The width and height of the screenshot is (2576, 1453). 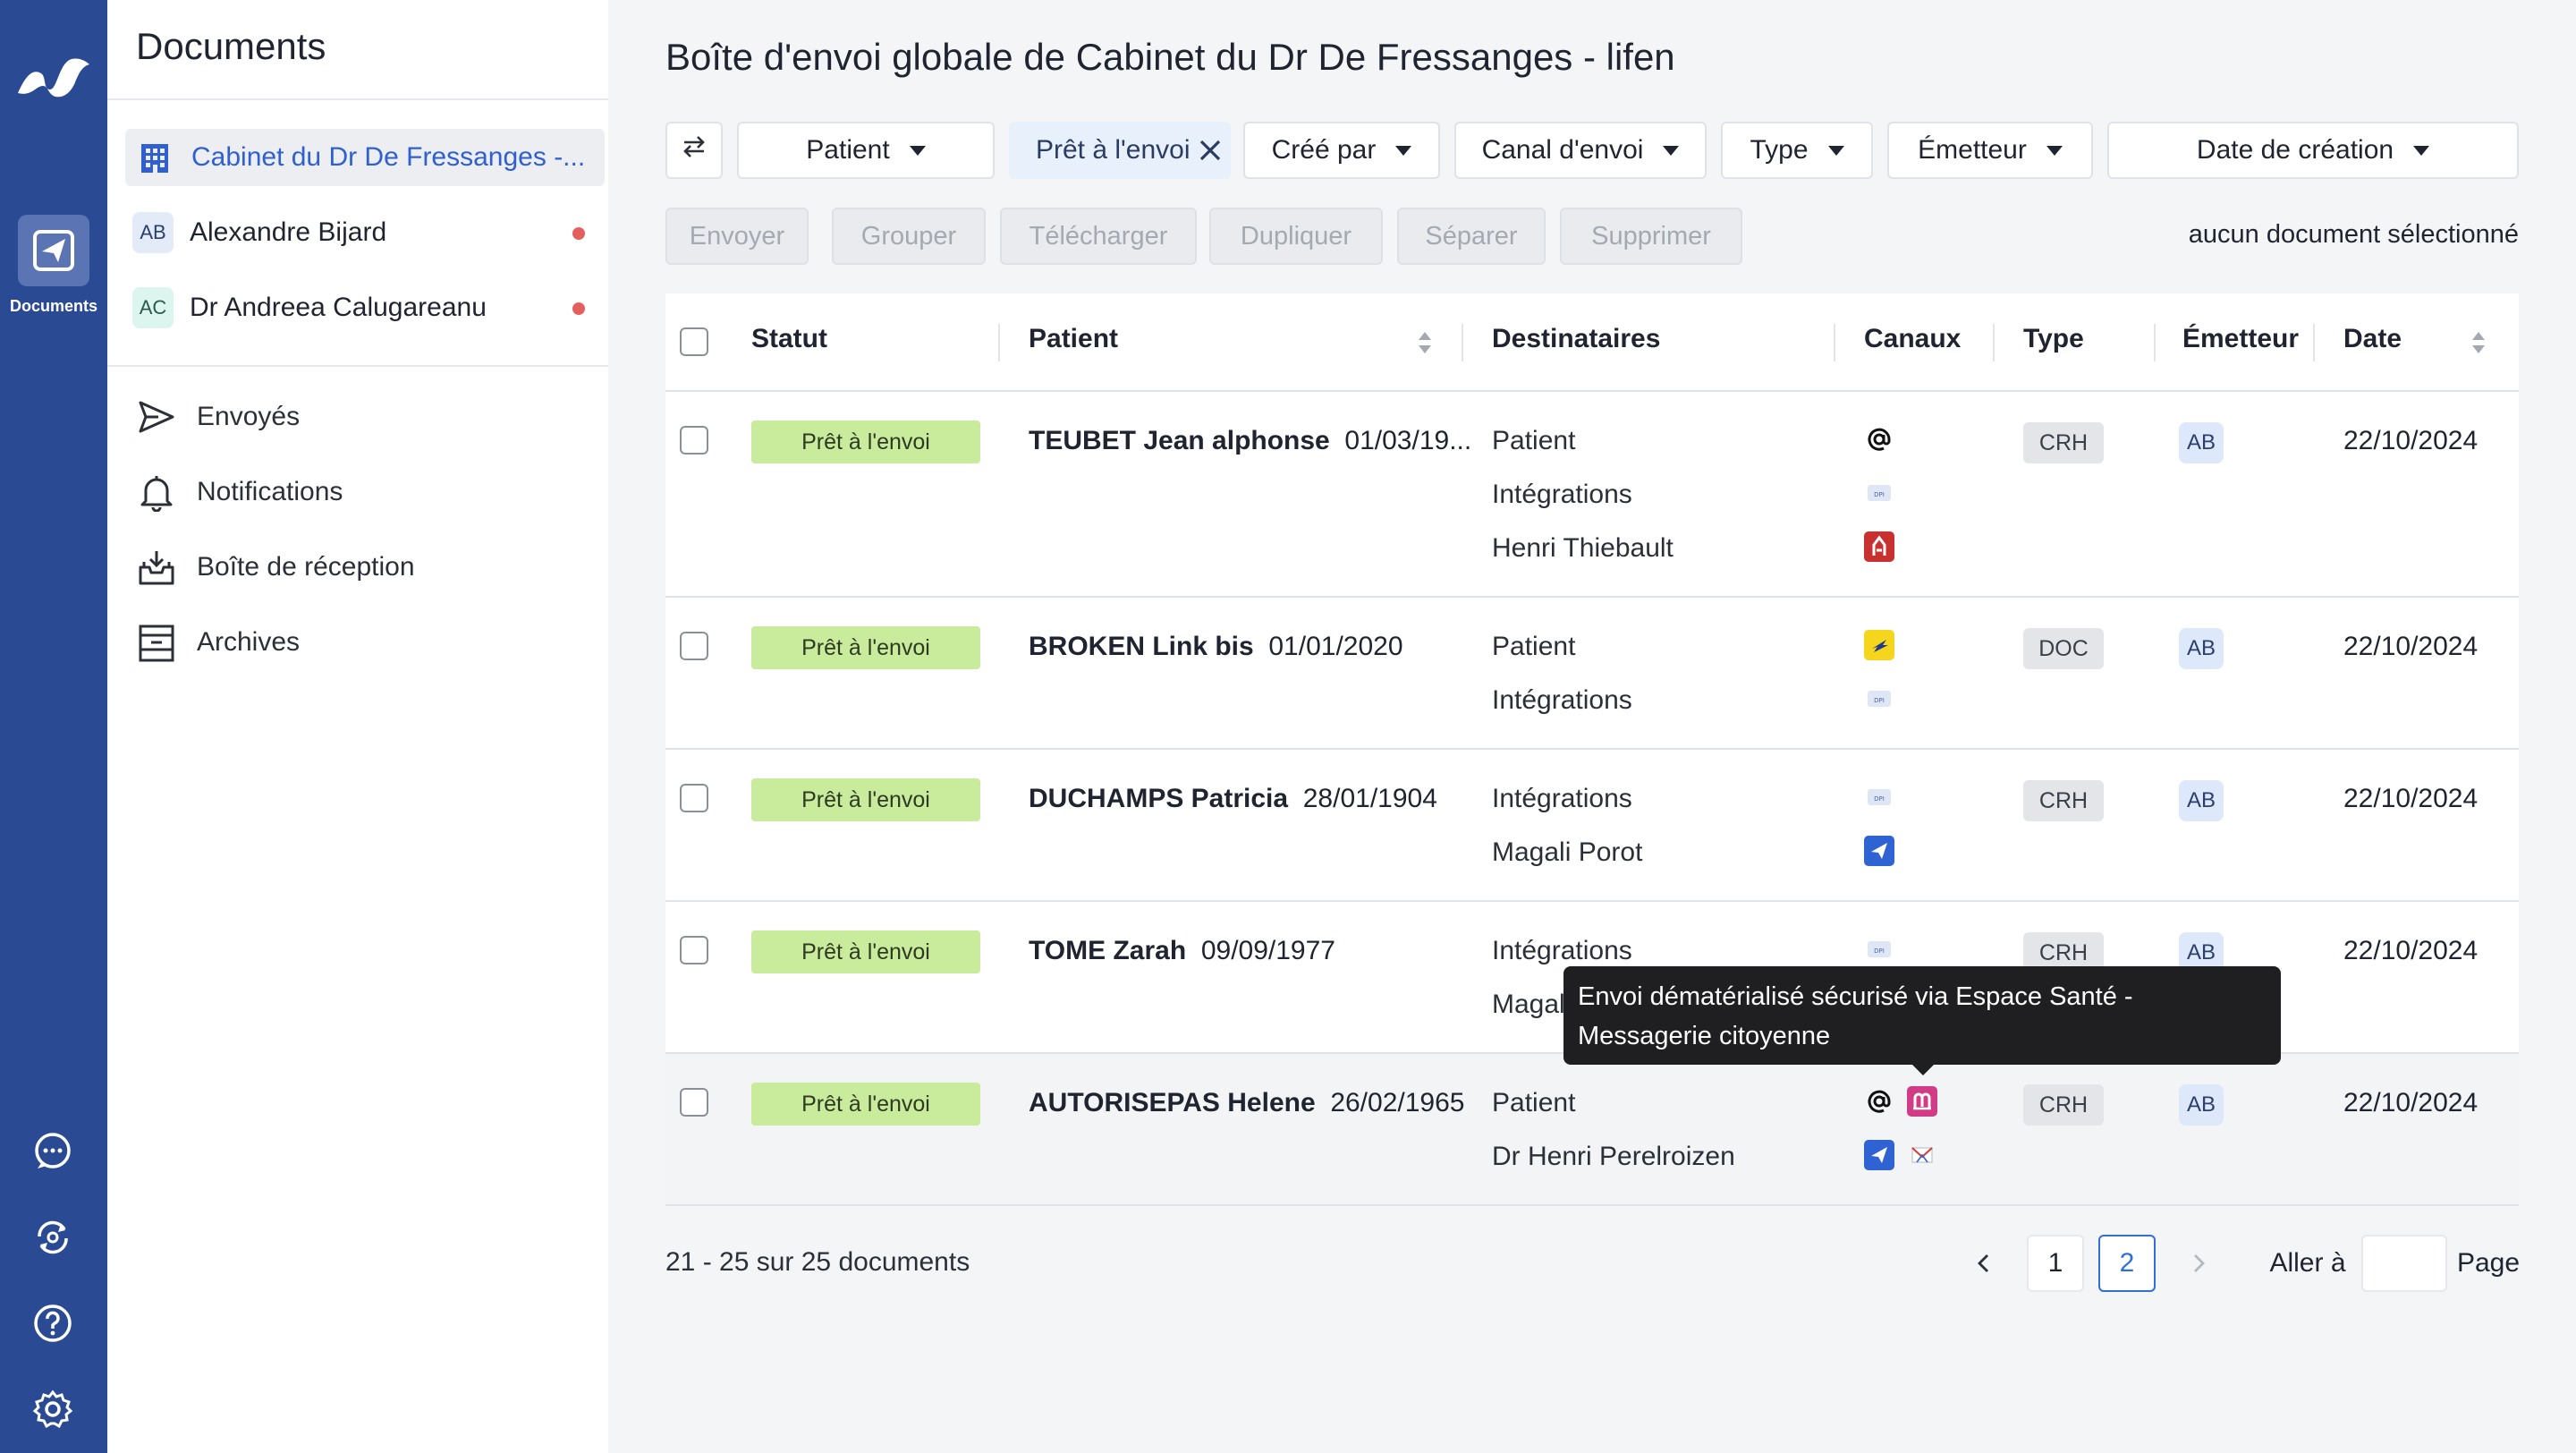 I want to click on help-icon, so click(x=53, y=1323).